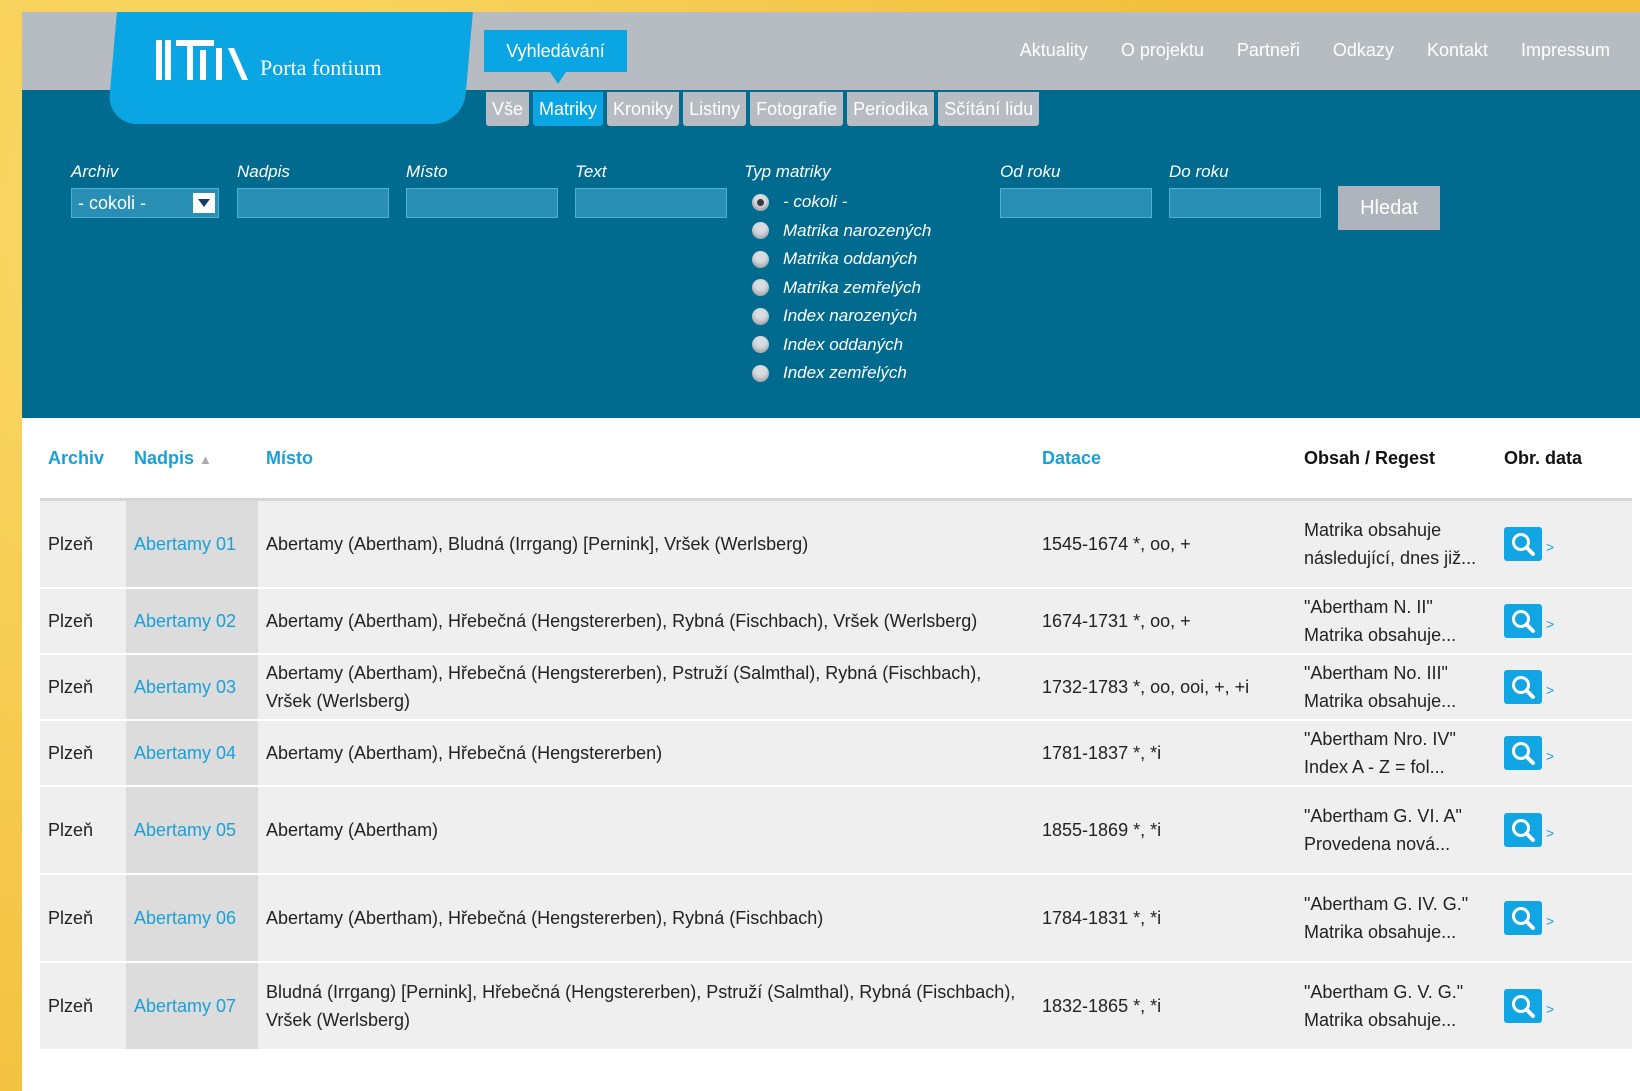 This screenshot has height=1091, width=1640. What do you see at coordinates (646, 459) in the screenshot?
I see `column-header-misto: Místo` at bounding box center [646, 459].